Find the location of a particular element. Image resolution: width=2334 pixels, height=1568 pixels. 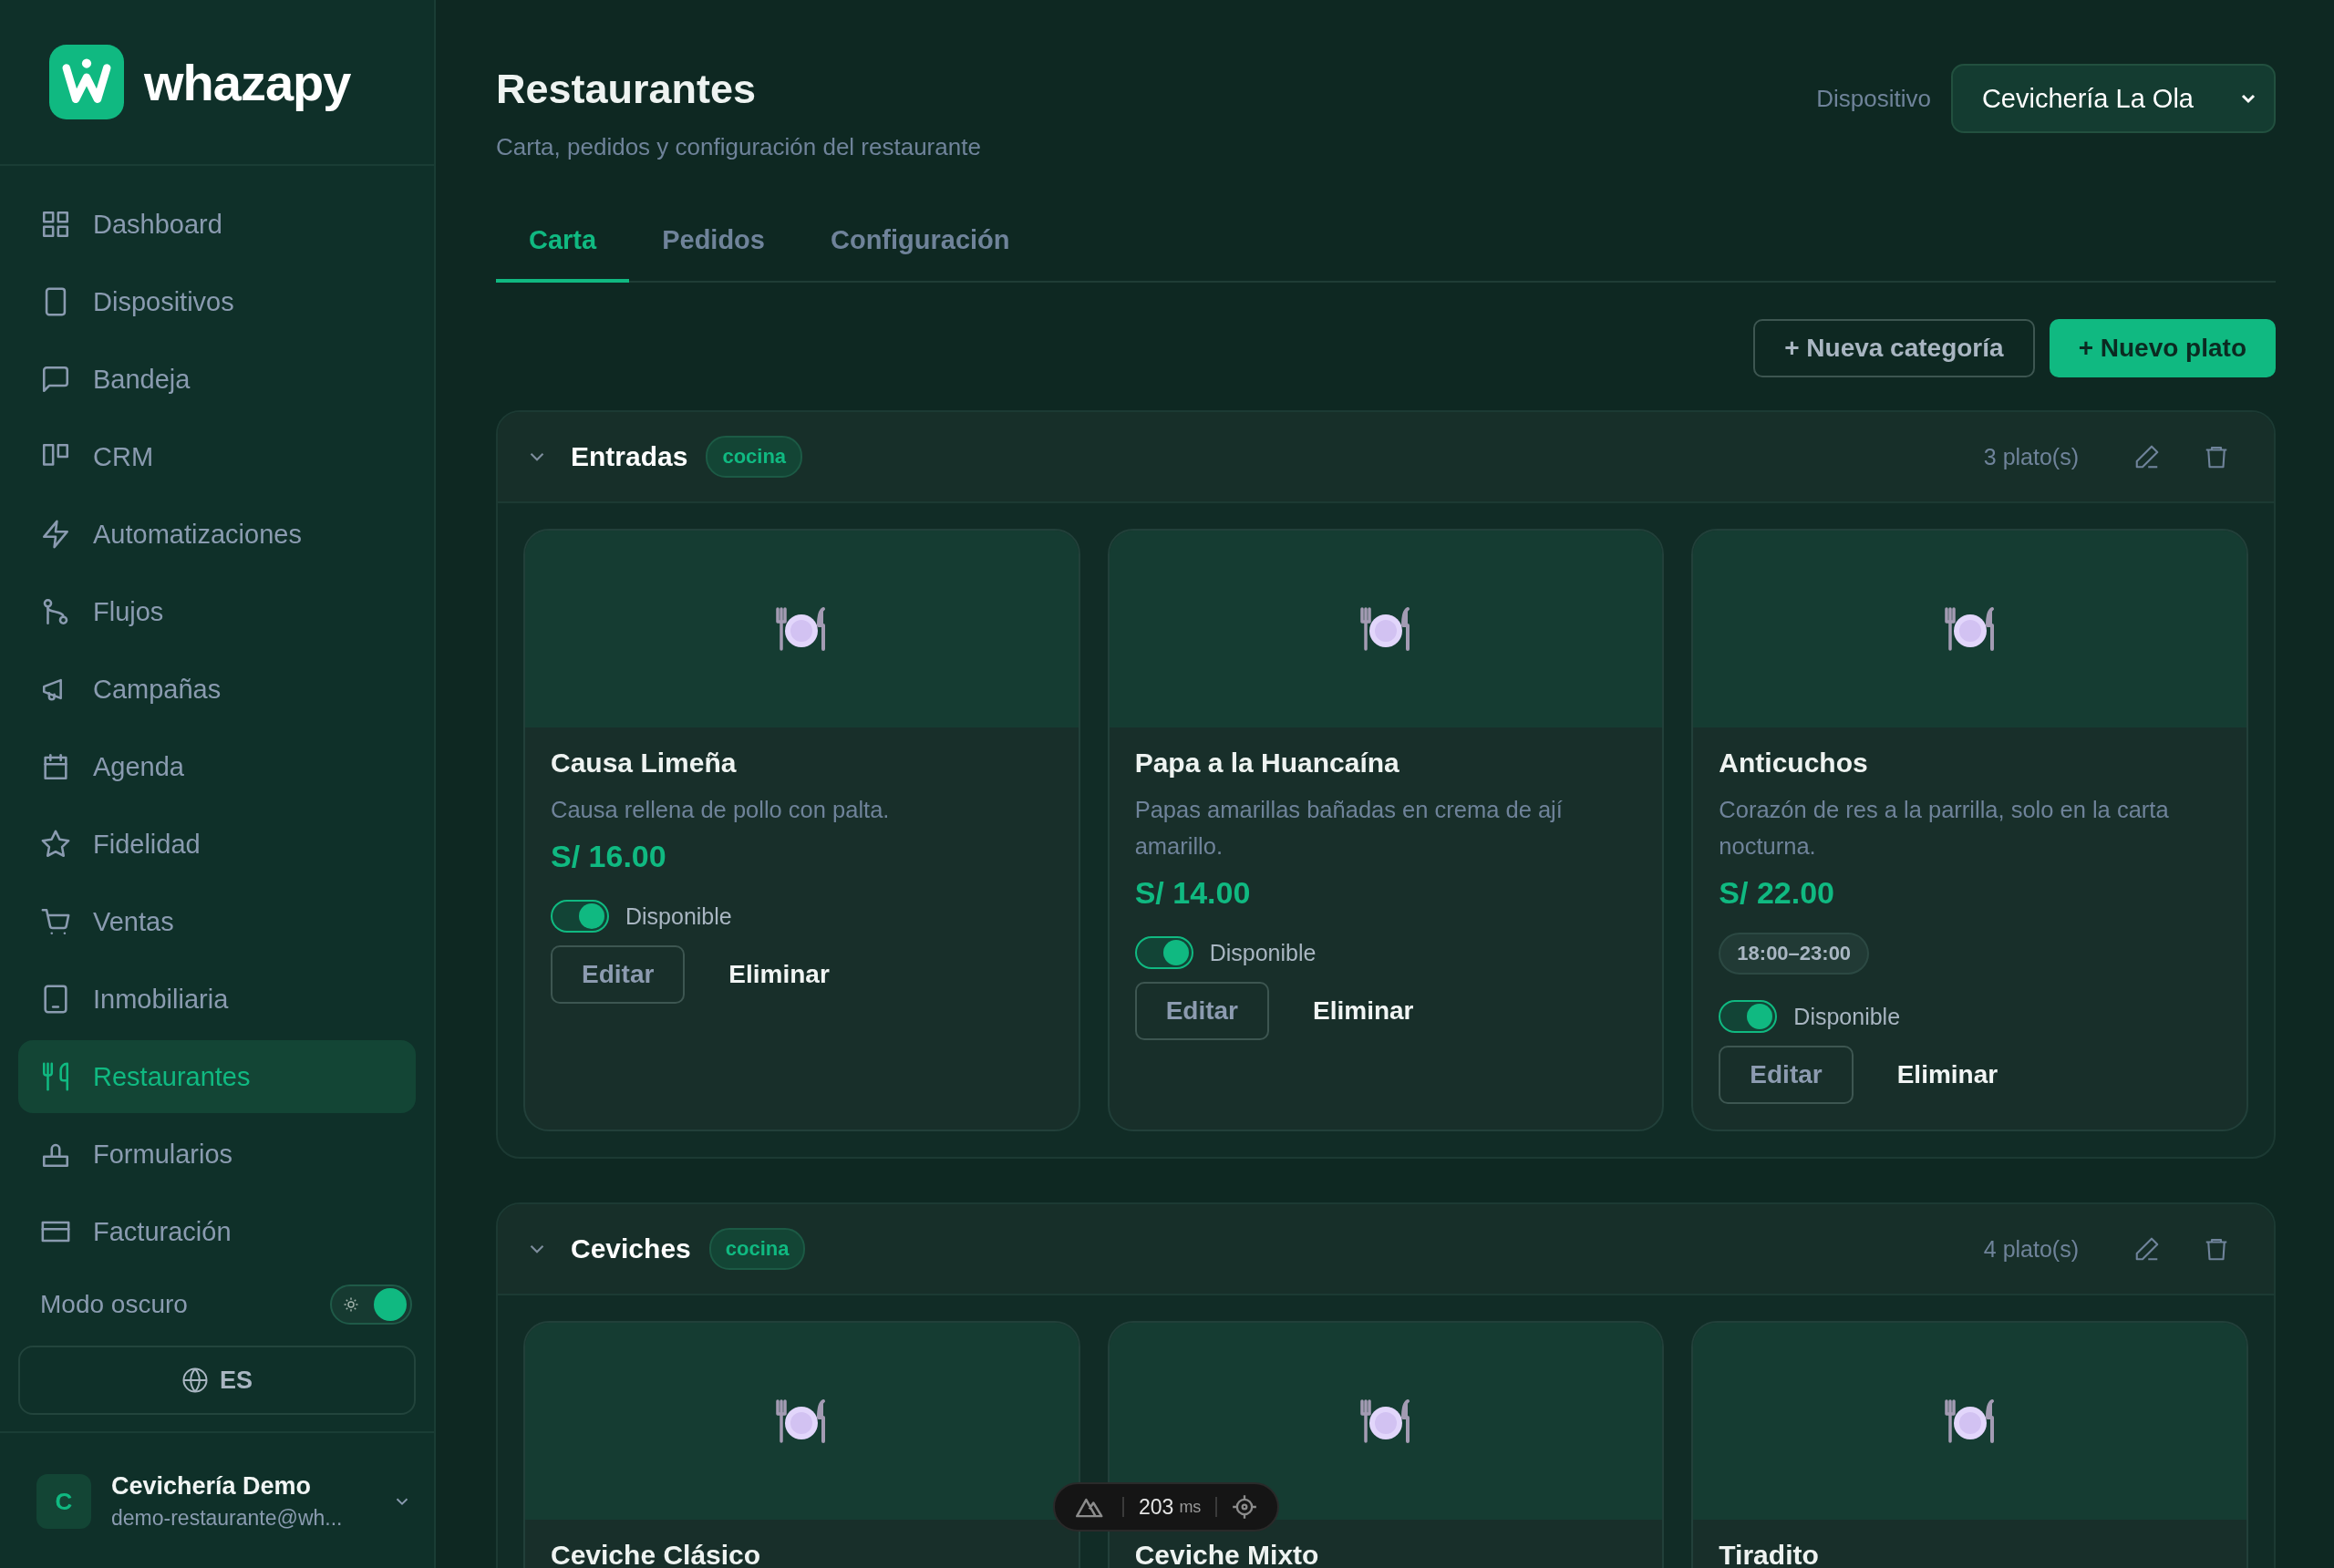

dish-name: Papa a la Huancaína is located at coordinates (1266, 763).